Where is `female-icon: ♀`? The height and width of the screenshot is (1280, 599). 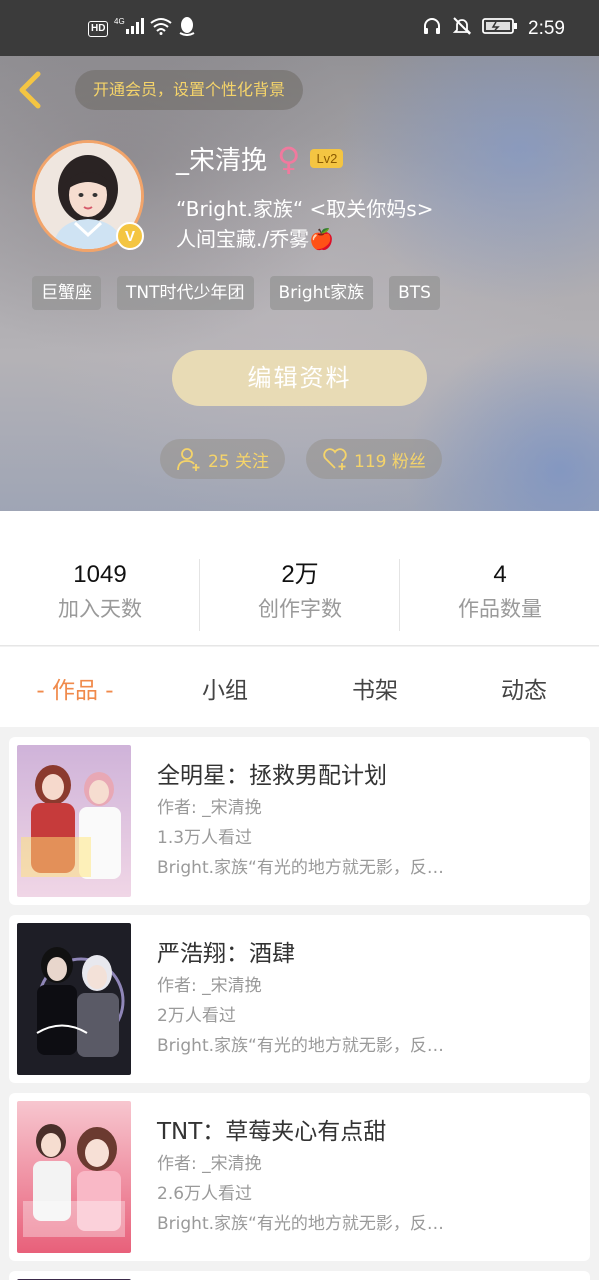
female-icon: ♀ is located at coordinates (289, 158).